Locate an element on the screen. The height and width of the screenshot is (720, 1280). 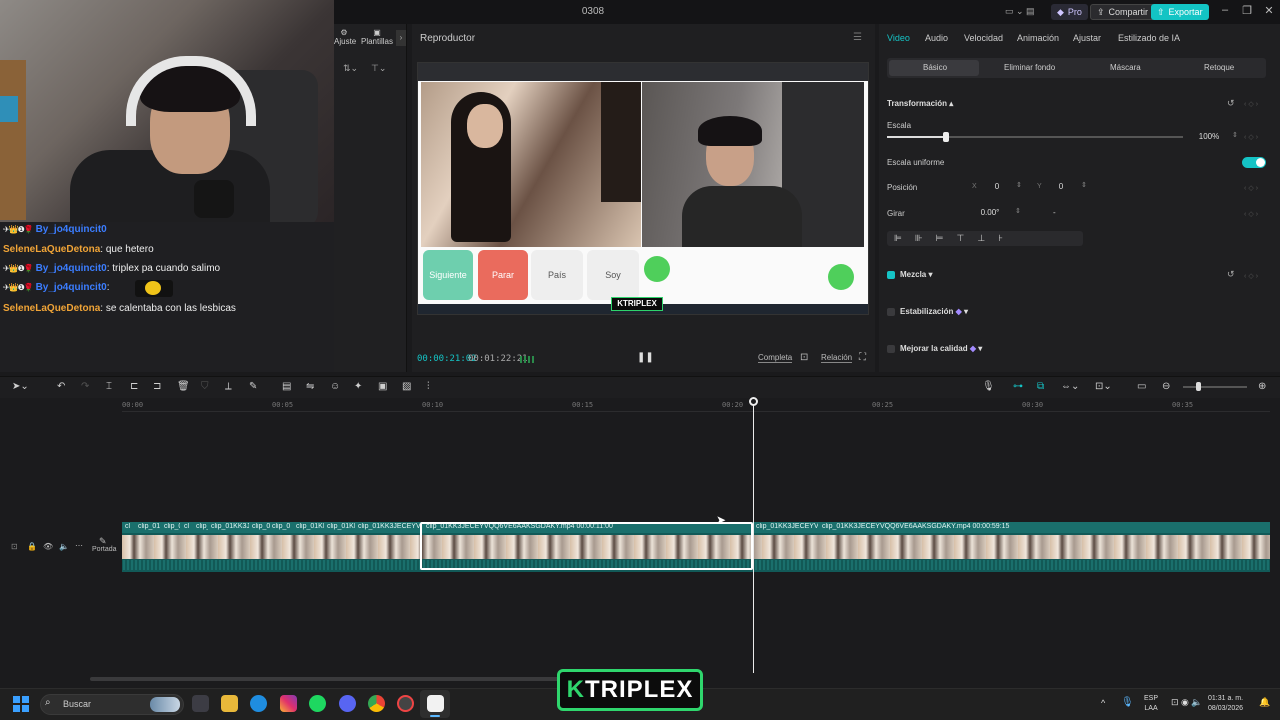
image-icon: ▨ is located at coordinates (406, 386).